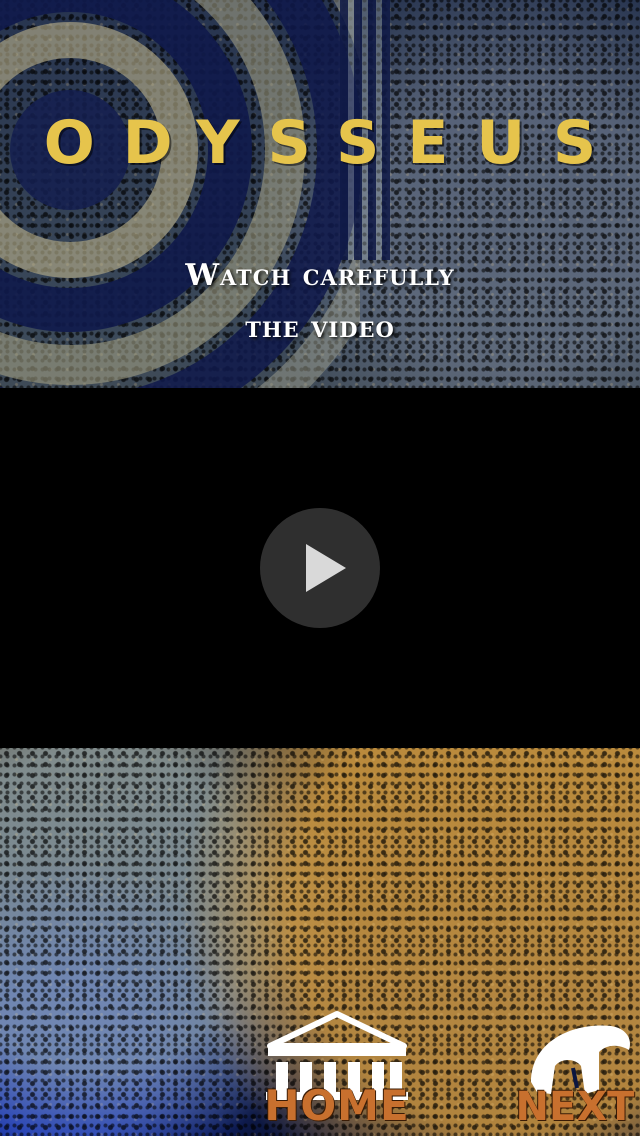 The image size is (640, 1136). What do you see at coordinates (320, 327) in the screenshot?
I see `instruction-line-2: the video` at bounding box center [320, 327].